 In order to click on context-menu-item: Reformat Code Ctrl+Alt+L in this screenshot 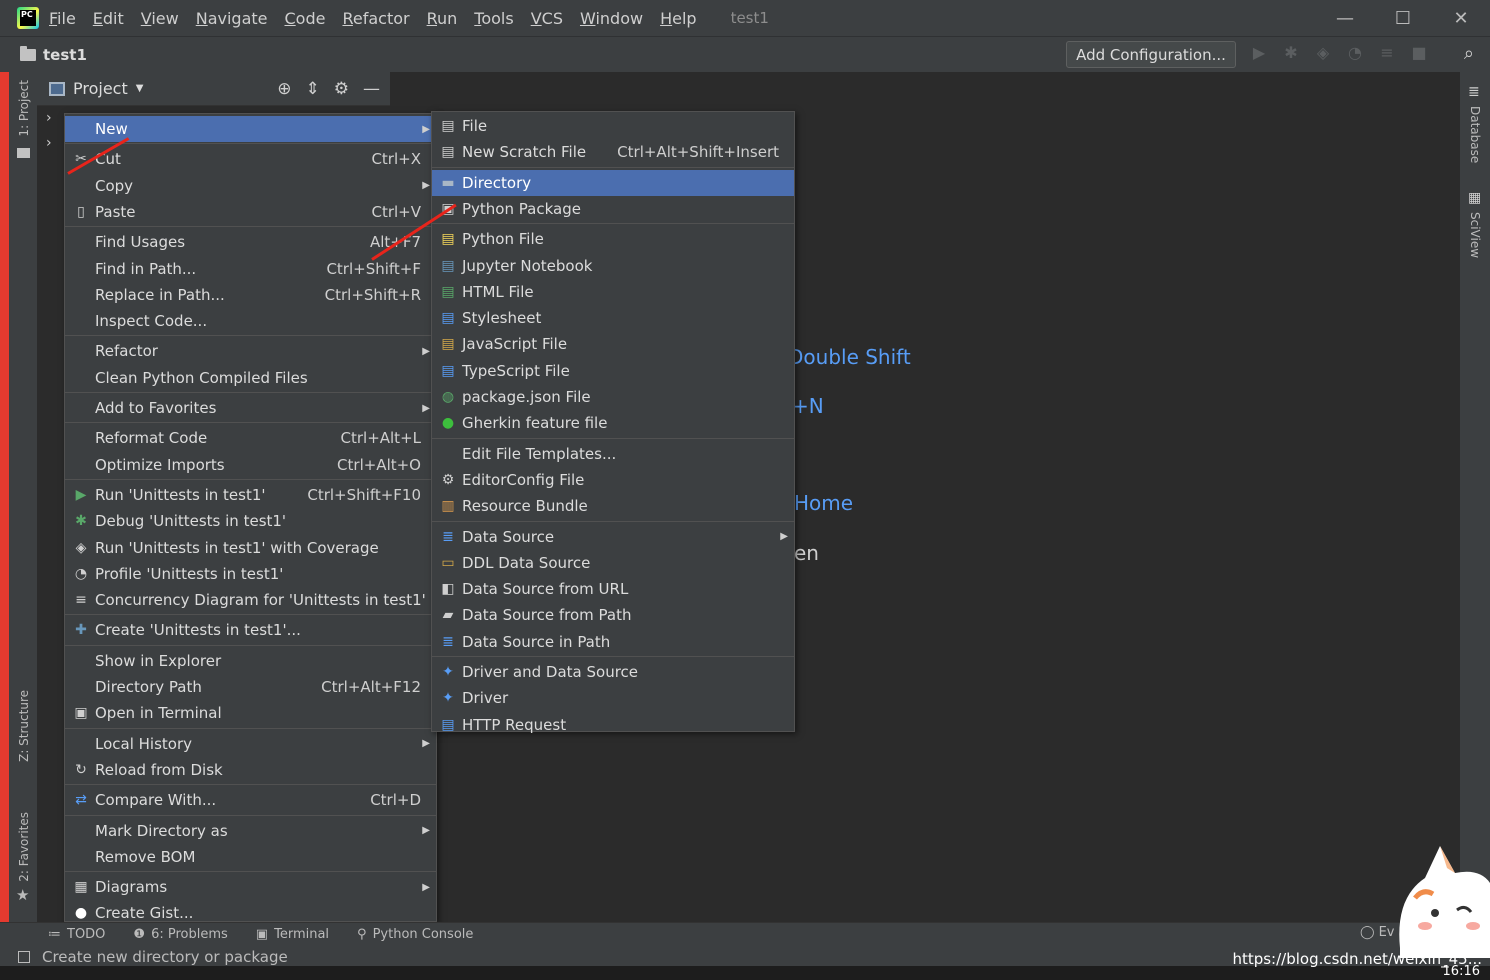, I will do `click(250, 438)`.